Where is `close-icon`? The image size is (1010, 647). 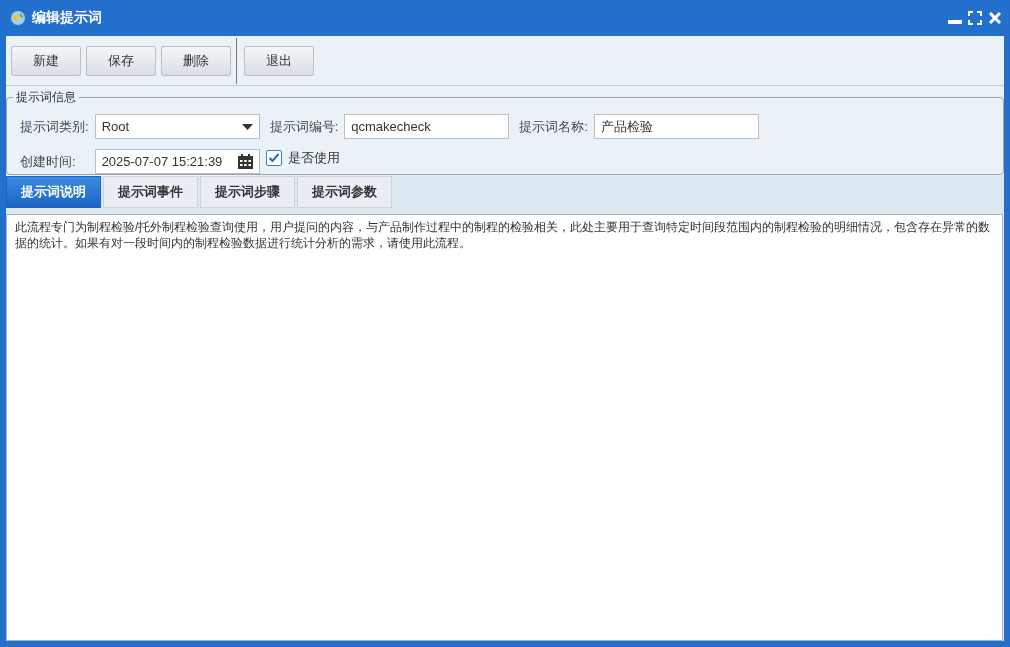
close-icon is located at coordinates (995, 18).